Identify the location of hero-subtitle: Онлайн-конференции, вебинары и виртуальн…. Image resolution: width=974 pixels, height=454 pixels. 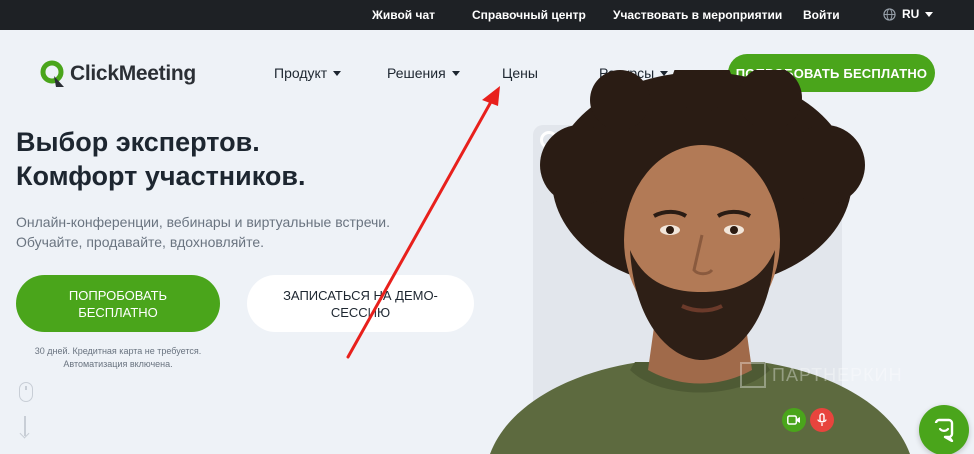
(203, 232).